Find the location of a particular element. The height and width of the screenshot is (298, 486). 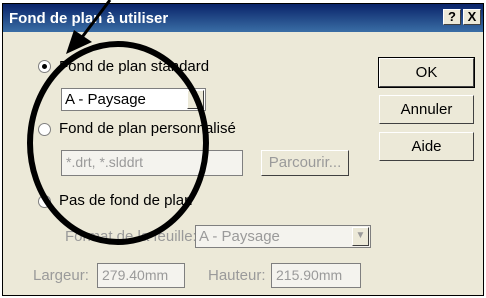

annotation-arrow-line is located at coordinates (95, 20).